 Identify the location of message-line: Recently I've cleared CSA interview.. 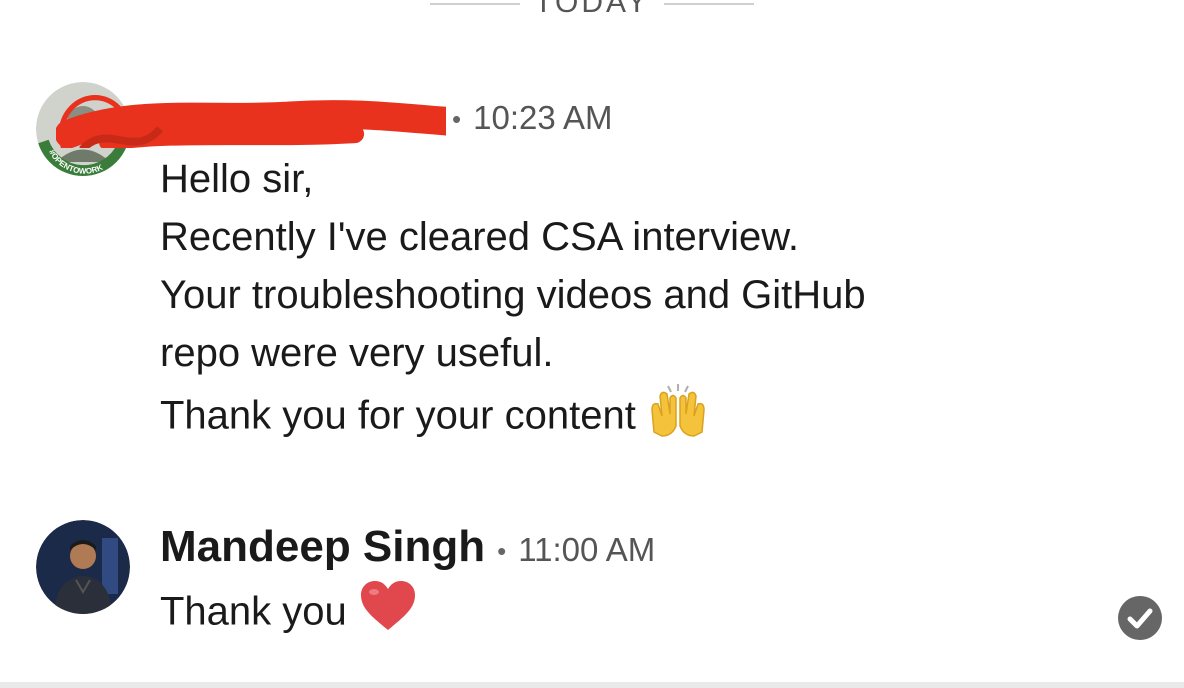
(480, 237).